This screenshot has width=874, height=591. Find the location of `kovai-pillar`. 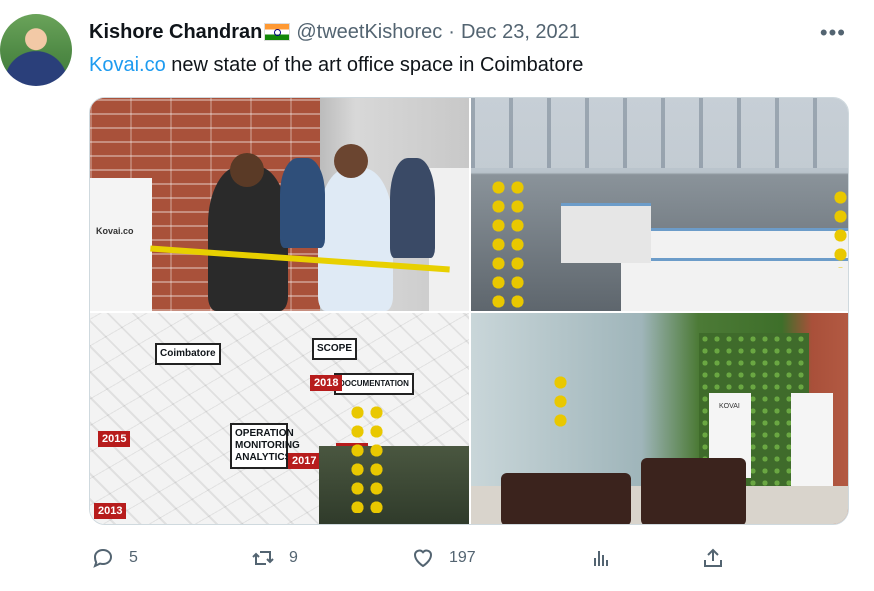

kovai-pillar is located at coordinates (812, 445).